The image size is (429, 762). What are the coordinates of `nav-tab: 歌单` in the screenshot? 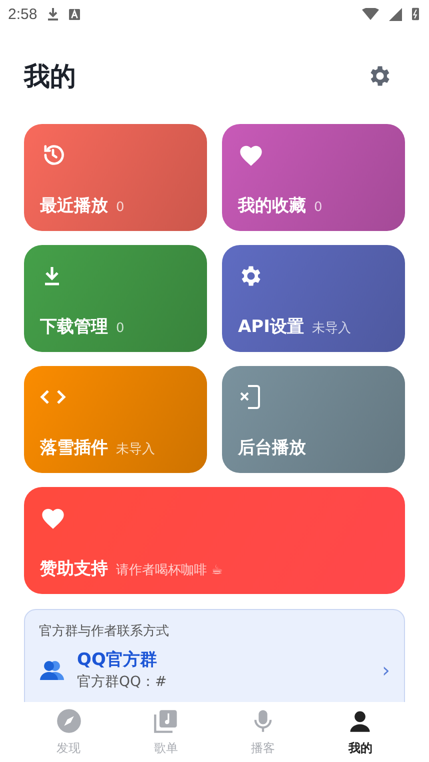 It's located at (165, 732).